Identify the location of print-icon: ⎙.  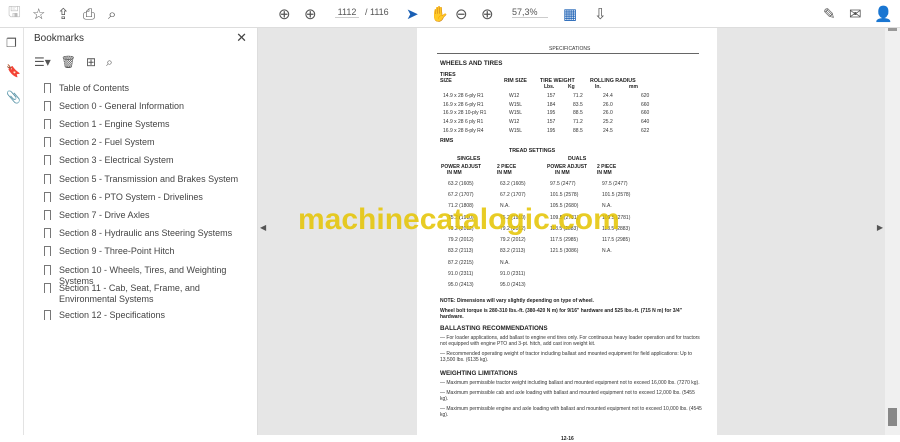
(89, 14).